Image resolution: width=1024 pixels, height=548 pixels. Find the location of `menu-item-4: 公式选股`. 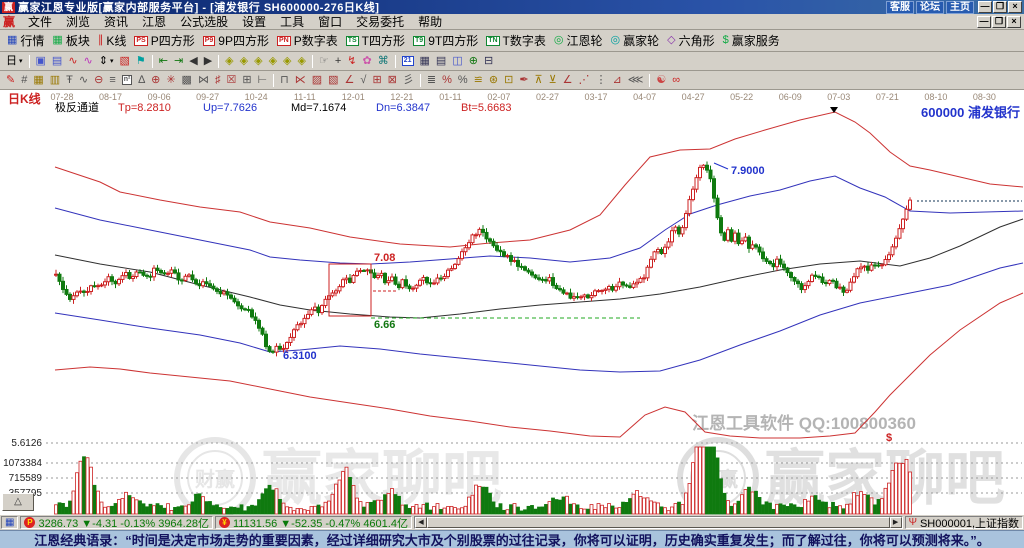

menu-item-4: 公式选股 is located at coordinates (204, 21).